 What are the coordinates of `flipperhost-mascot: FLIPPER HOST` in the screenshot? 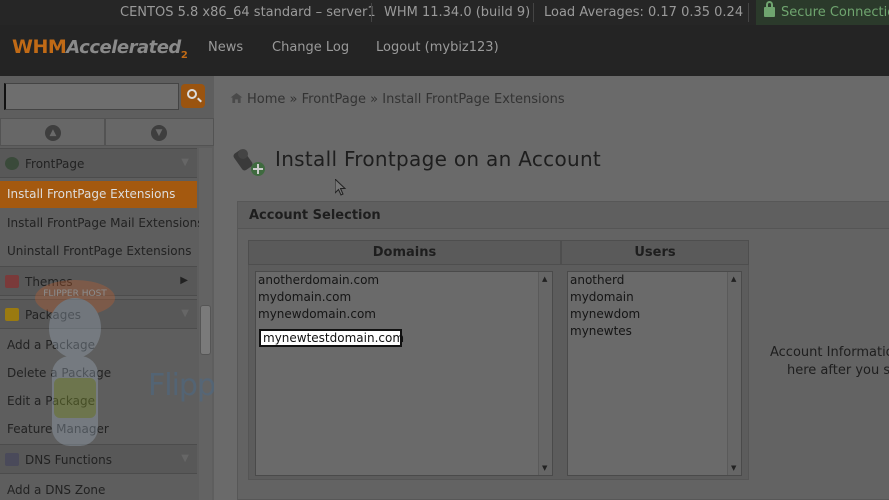 It's located at (75, 363).